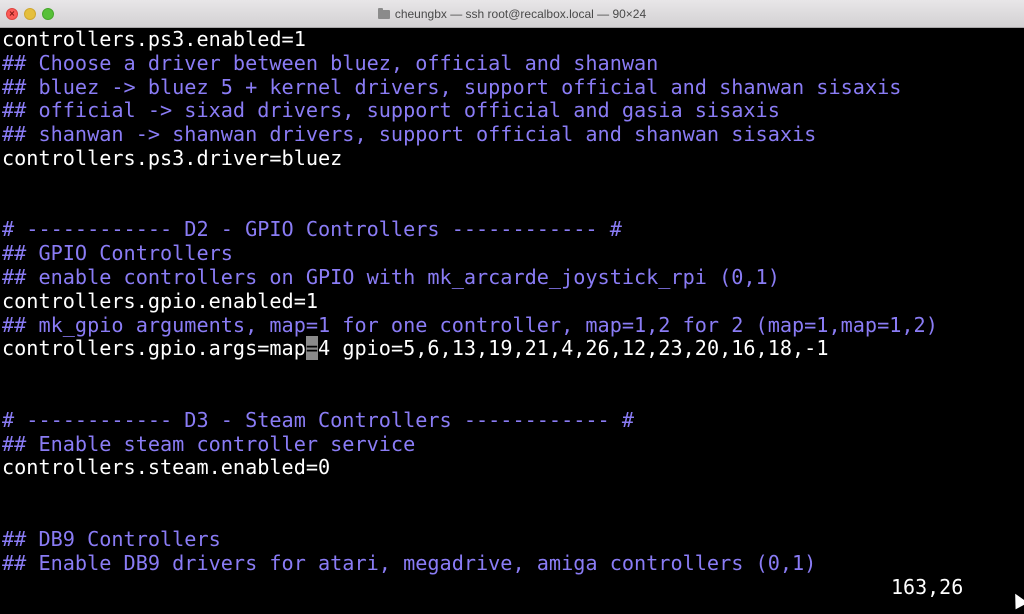 This screenshot has width=1024, height=614. I want to click on line-text: controllers.gpio.enabled=1, so click(160, 300).